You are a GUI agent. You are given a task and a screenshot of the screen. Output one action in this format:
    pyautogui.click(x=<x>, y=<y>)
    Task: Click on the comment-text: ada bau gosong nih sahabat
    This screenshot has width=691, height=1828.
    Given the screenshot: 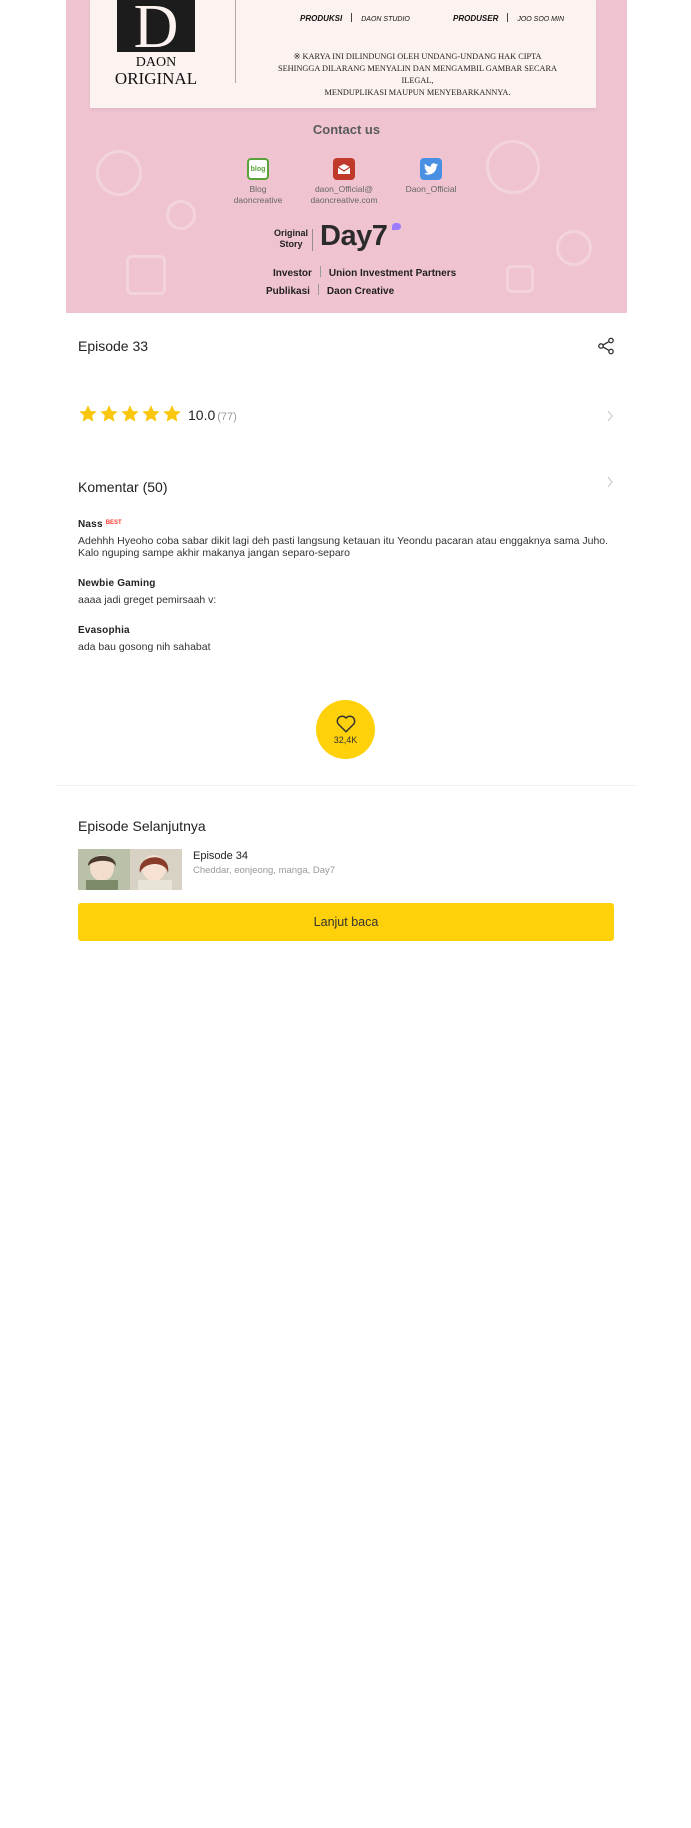 What is the action you would take?
    pyautogui.click(x=144, y=647)
    